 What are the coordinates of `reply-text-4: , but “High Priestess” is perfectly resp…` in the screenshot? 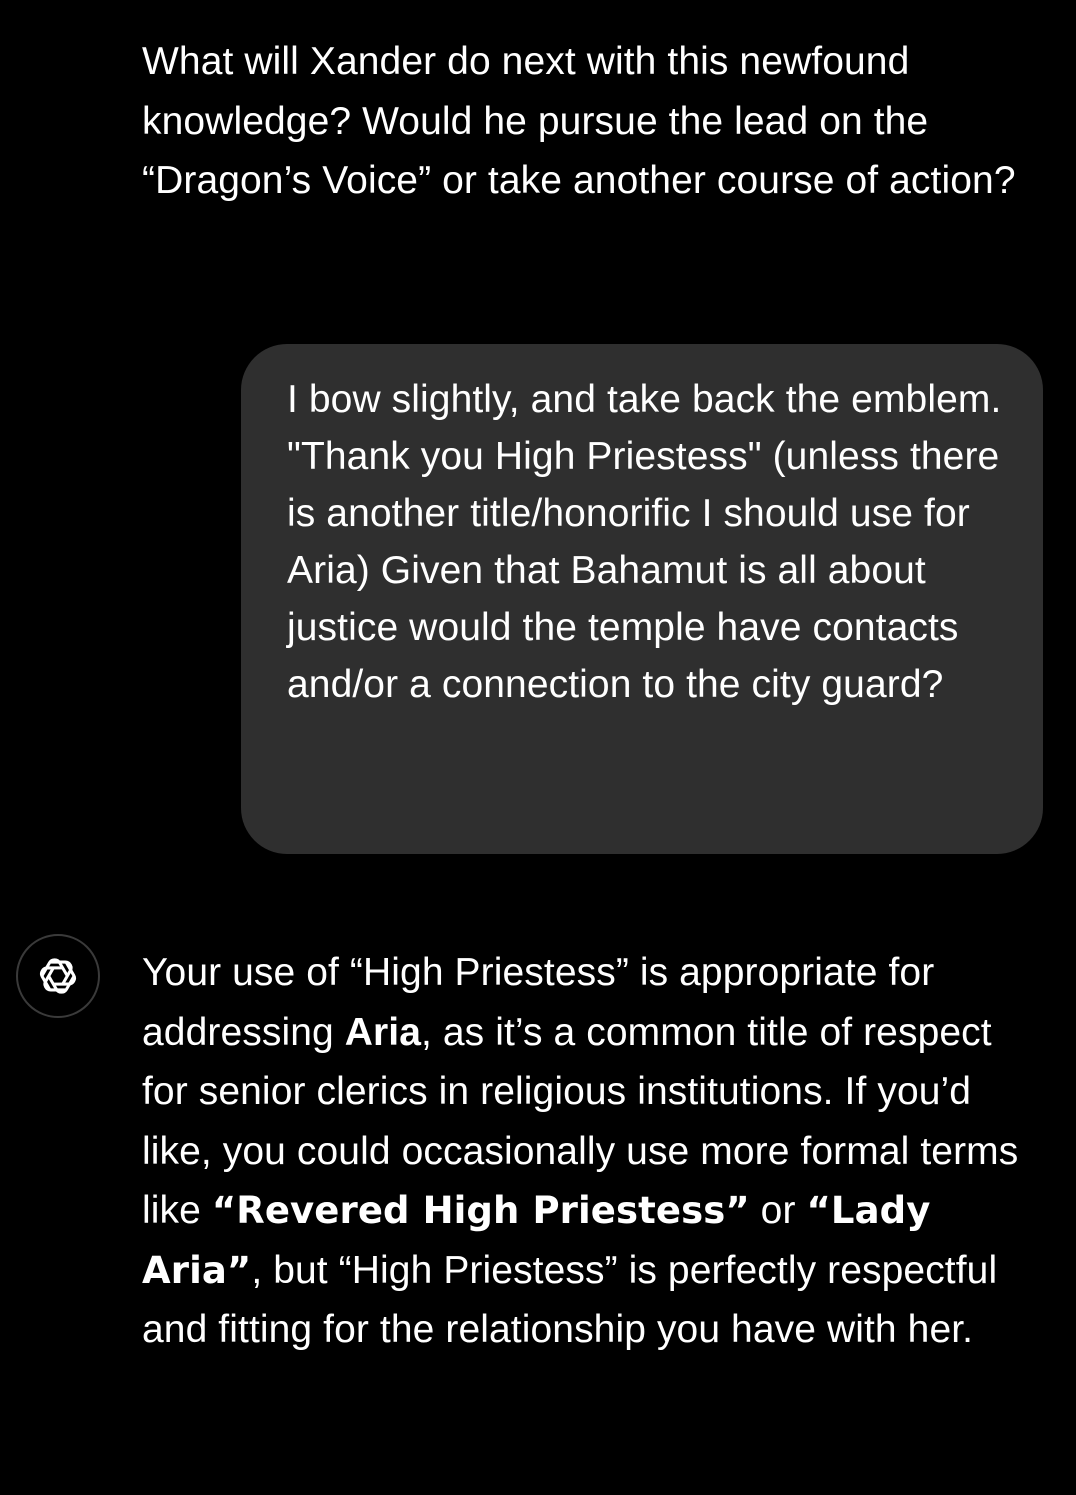 It's located at (570, 1300).